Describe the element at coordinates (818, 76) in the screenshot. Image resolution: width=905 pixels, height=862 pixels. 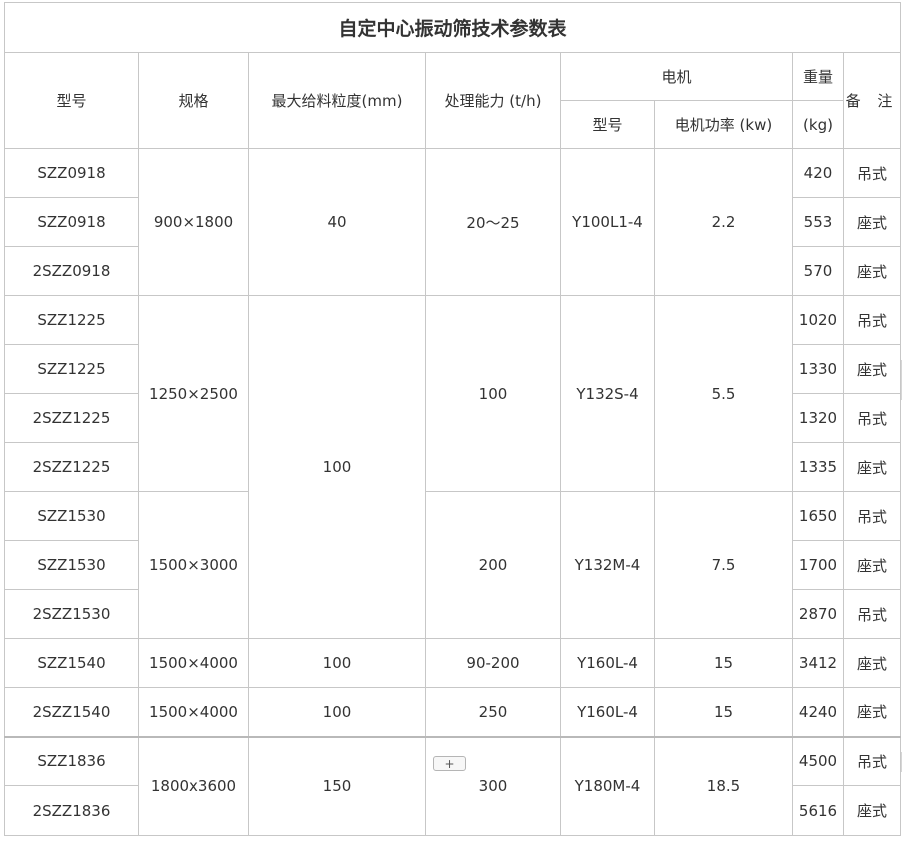
I see `header-weight: 重量` at that location.